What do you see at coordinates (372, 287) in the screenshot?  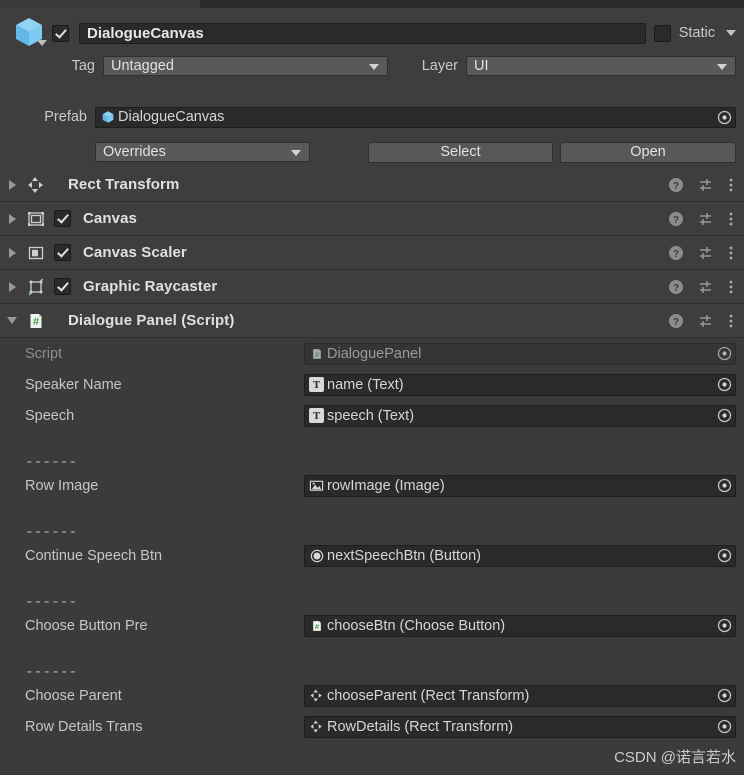 I see `component-header-graphic-raycaster: Graphic Raycaster ?` at bounding box center [372, 287].